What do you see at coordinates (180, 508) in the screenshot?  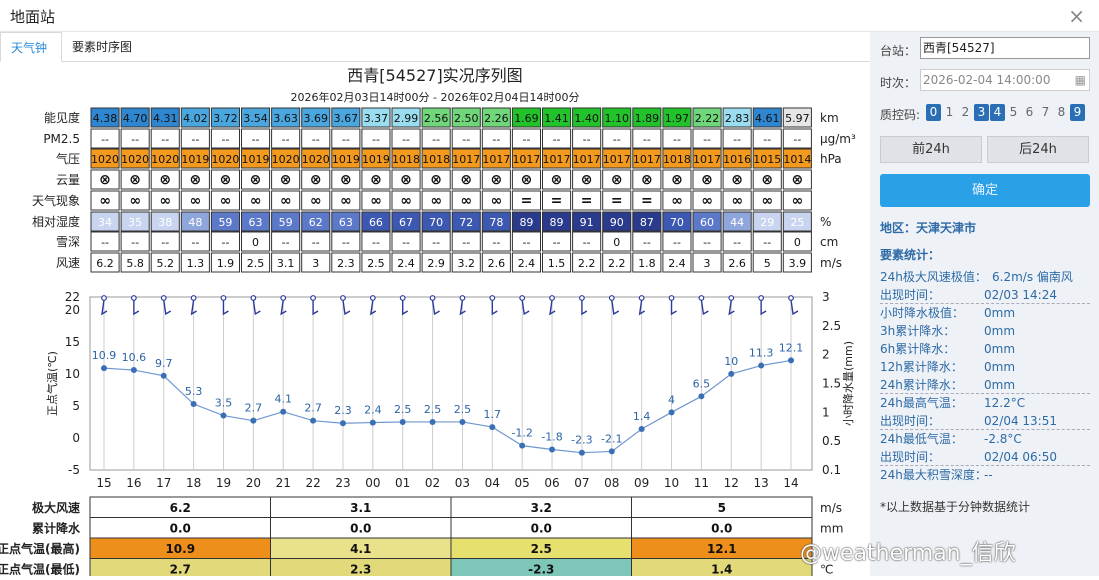 I see `summary-value: 6.2` at bounding box center [180, 508].